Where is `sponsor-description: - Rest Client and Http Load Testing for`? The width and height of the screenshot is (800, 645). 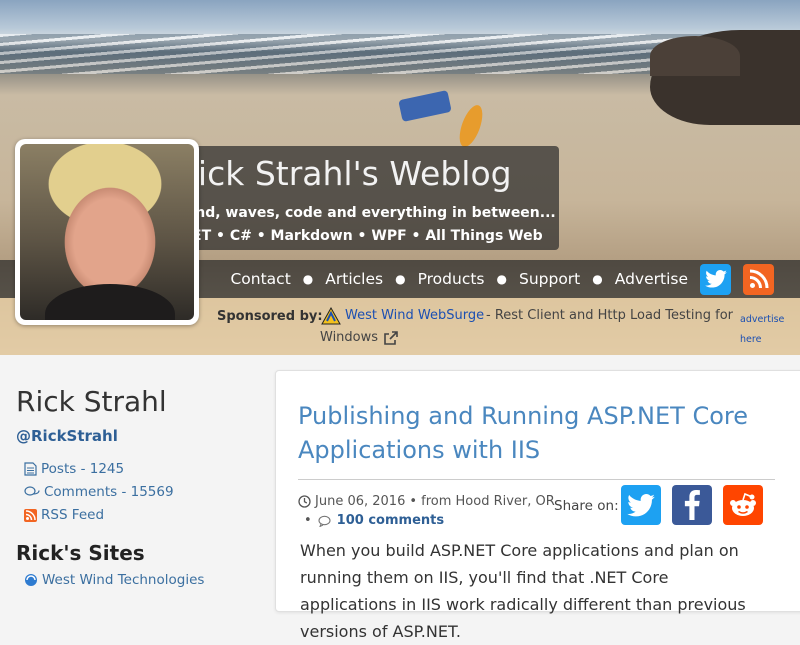 sponsor-description: - Rest Client and Http Load Testing for is located at coordinates (610, 315).